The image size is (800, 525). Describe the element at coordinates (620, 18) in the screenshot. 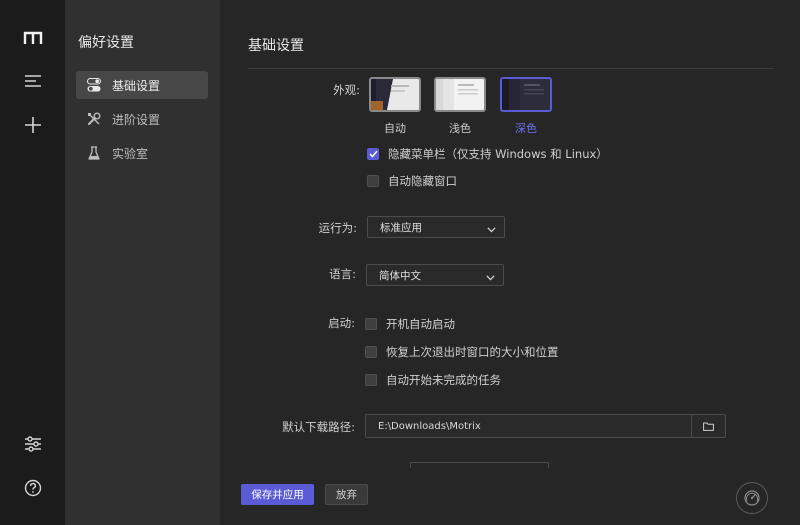

I see `window-titlebar` at that location.